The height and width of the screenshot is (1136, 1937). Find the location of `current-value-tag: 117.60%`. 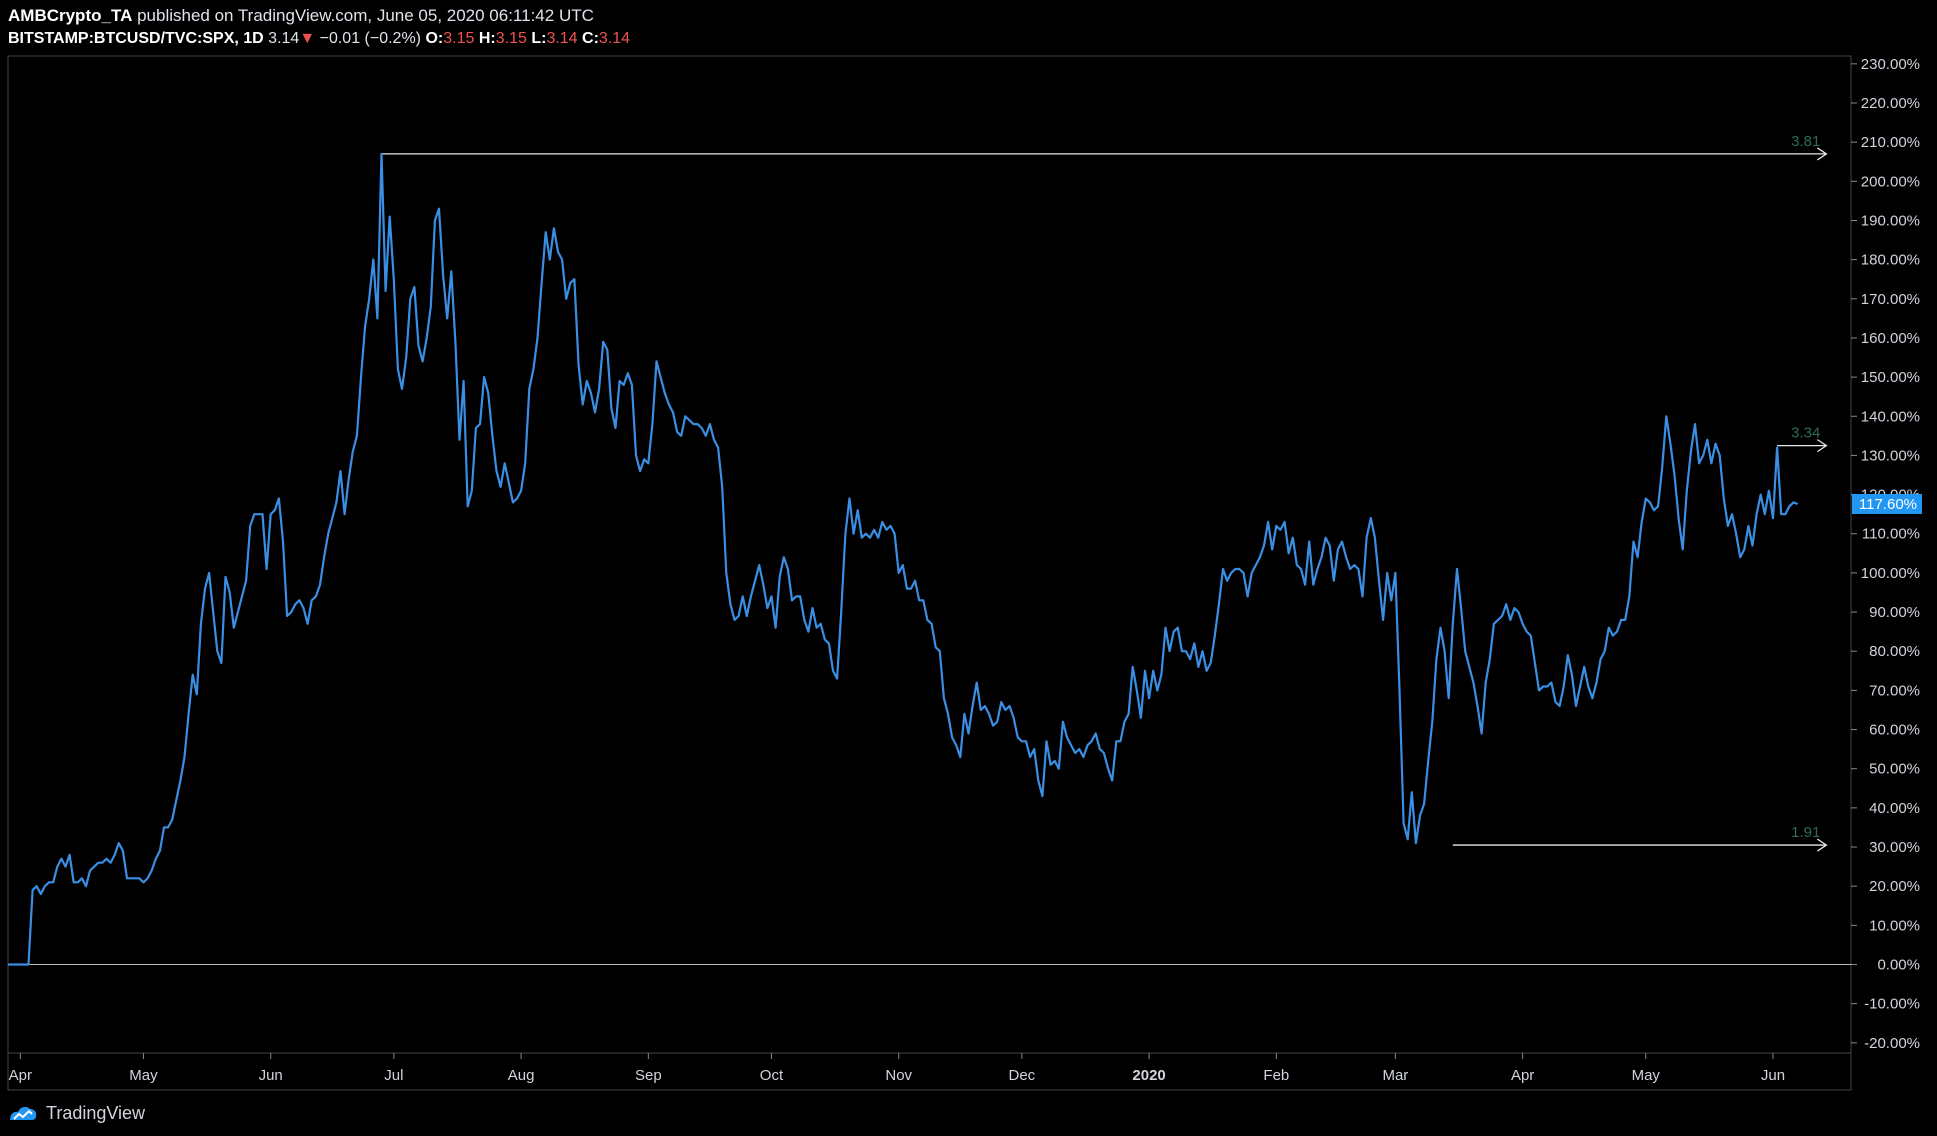

current-value-tag: 117.60% is located at coordinates (1887, 503).